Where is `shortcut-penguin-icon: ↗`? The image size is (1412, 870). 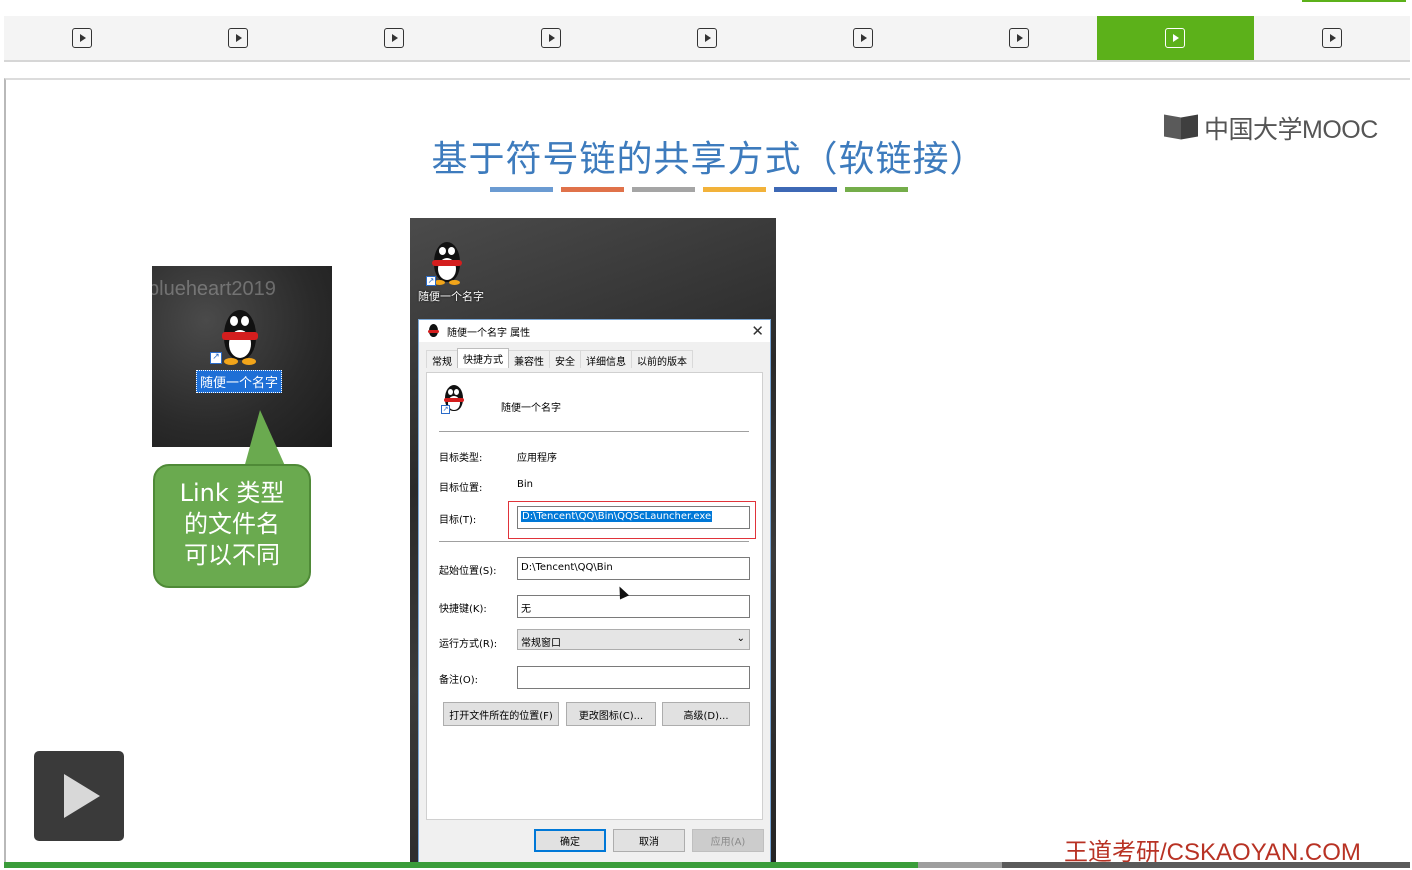 shortcut-penguin-icon: ↗ is located at coordinates (454, 400).